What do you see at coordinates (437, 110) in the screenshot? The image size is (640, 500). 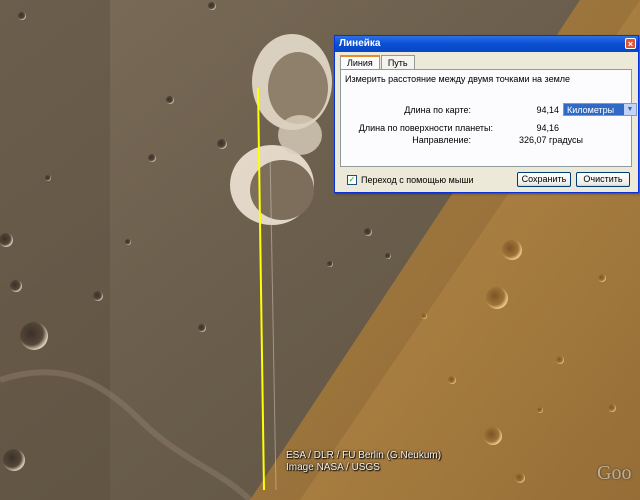 I see `map-length-label: Длина по карте:` at bounding box center [437, 110].